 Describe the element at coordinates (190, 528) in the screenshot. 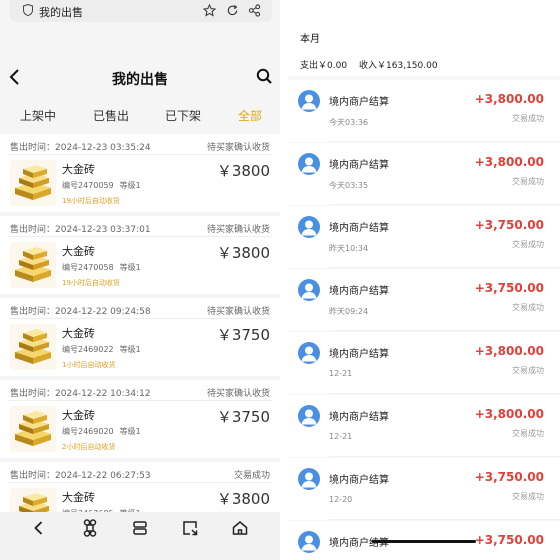

I see `new-tab-icon` at that location.